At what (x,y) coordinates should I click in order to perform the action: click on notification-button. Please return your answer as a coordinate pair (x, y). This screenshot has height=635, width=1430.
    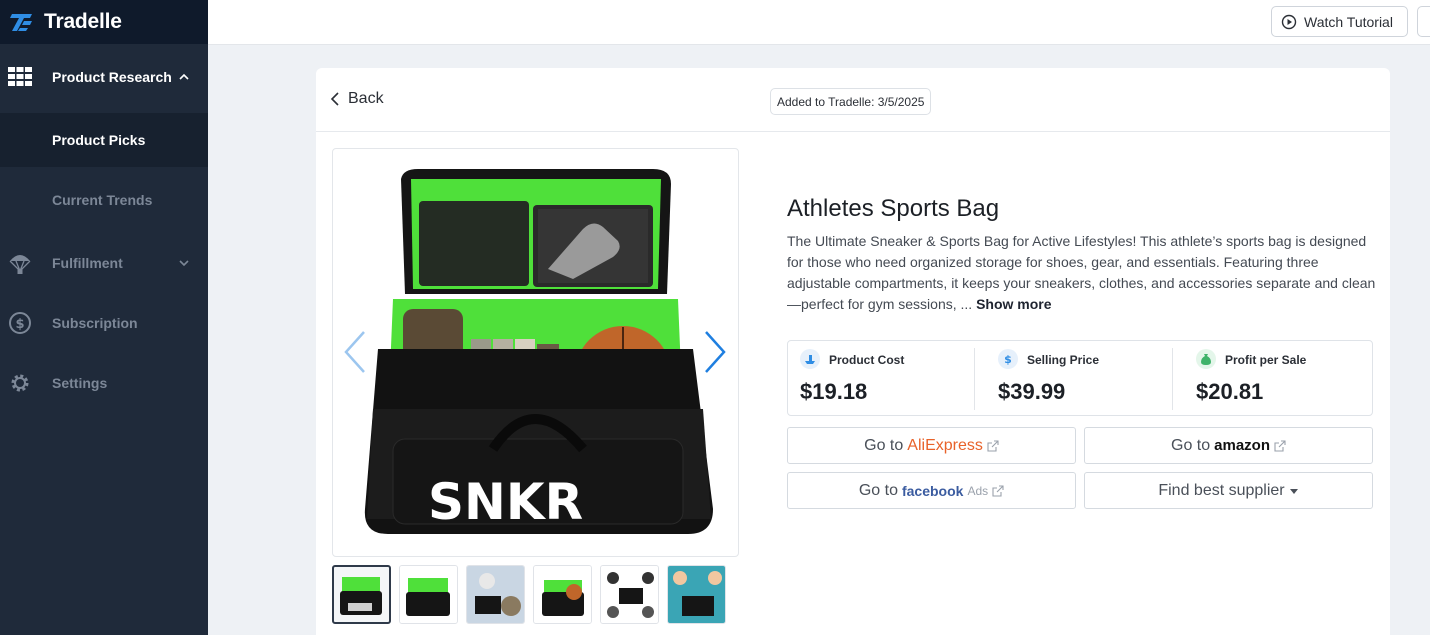
    Looking at the image, I should click on (1423, 21).